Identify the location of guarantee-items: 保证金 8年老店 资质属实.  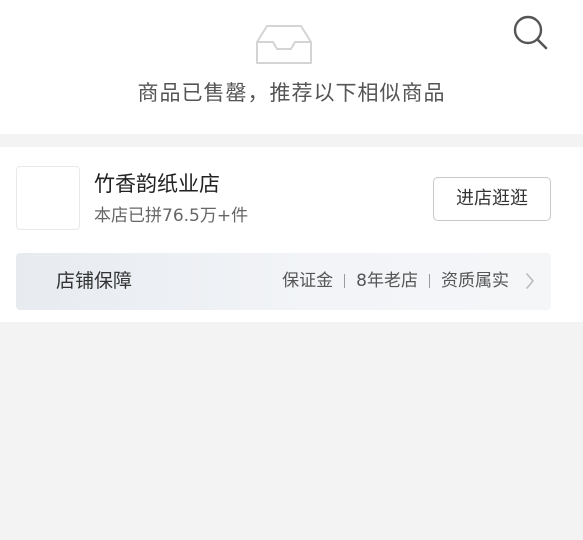
(395, 281).